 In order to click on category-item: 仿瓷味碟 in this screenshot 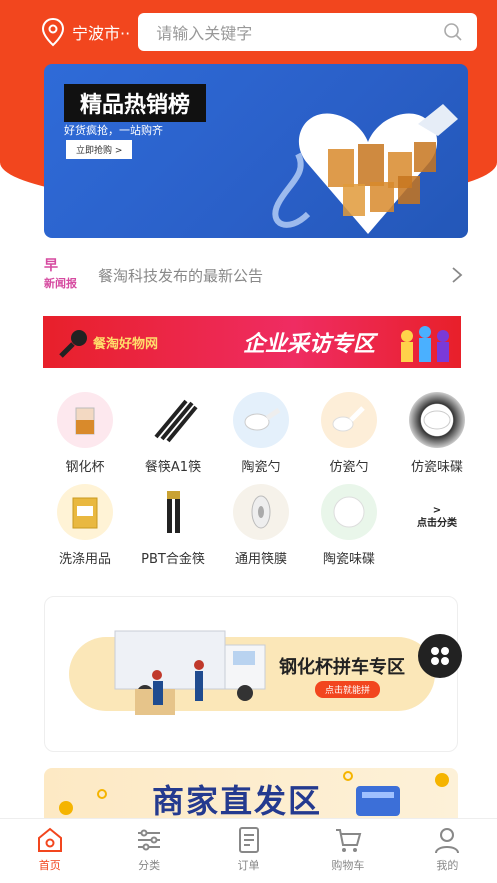, I will do `click(437, 433)`.